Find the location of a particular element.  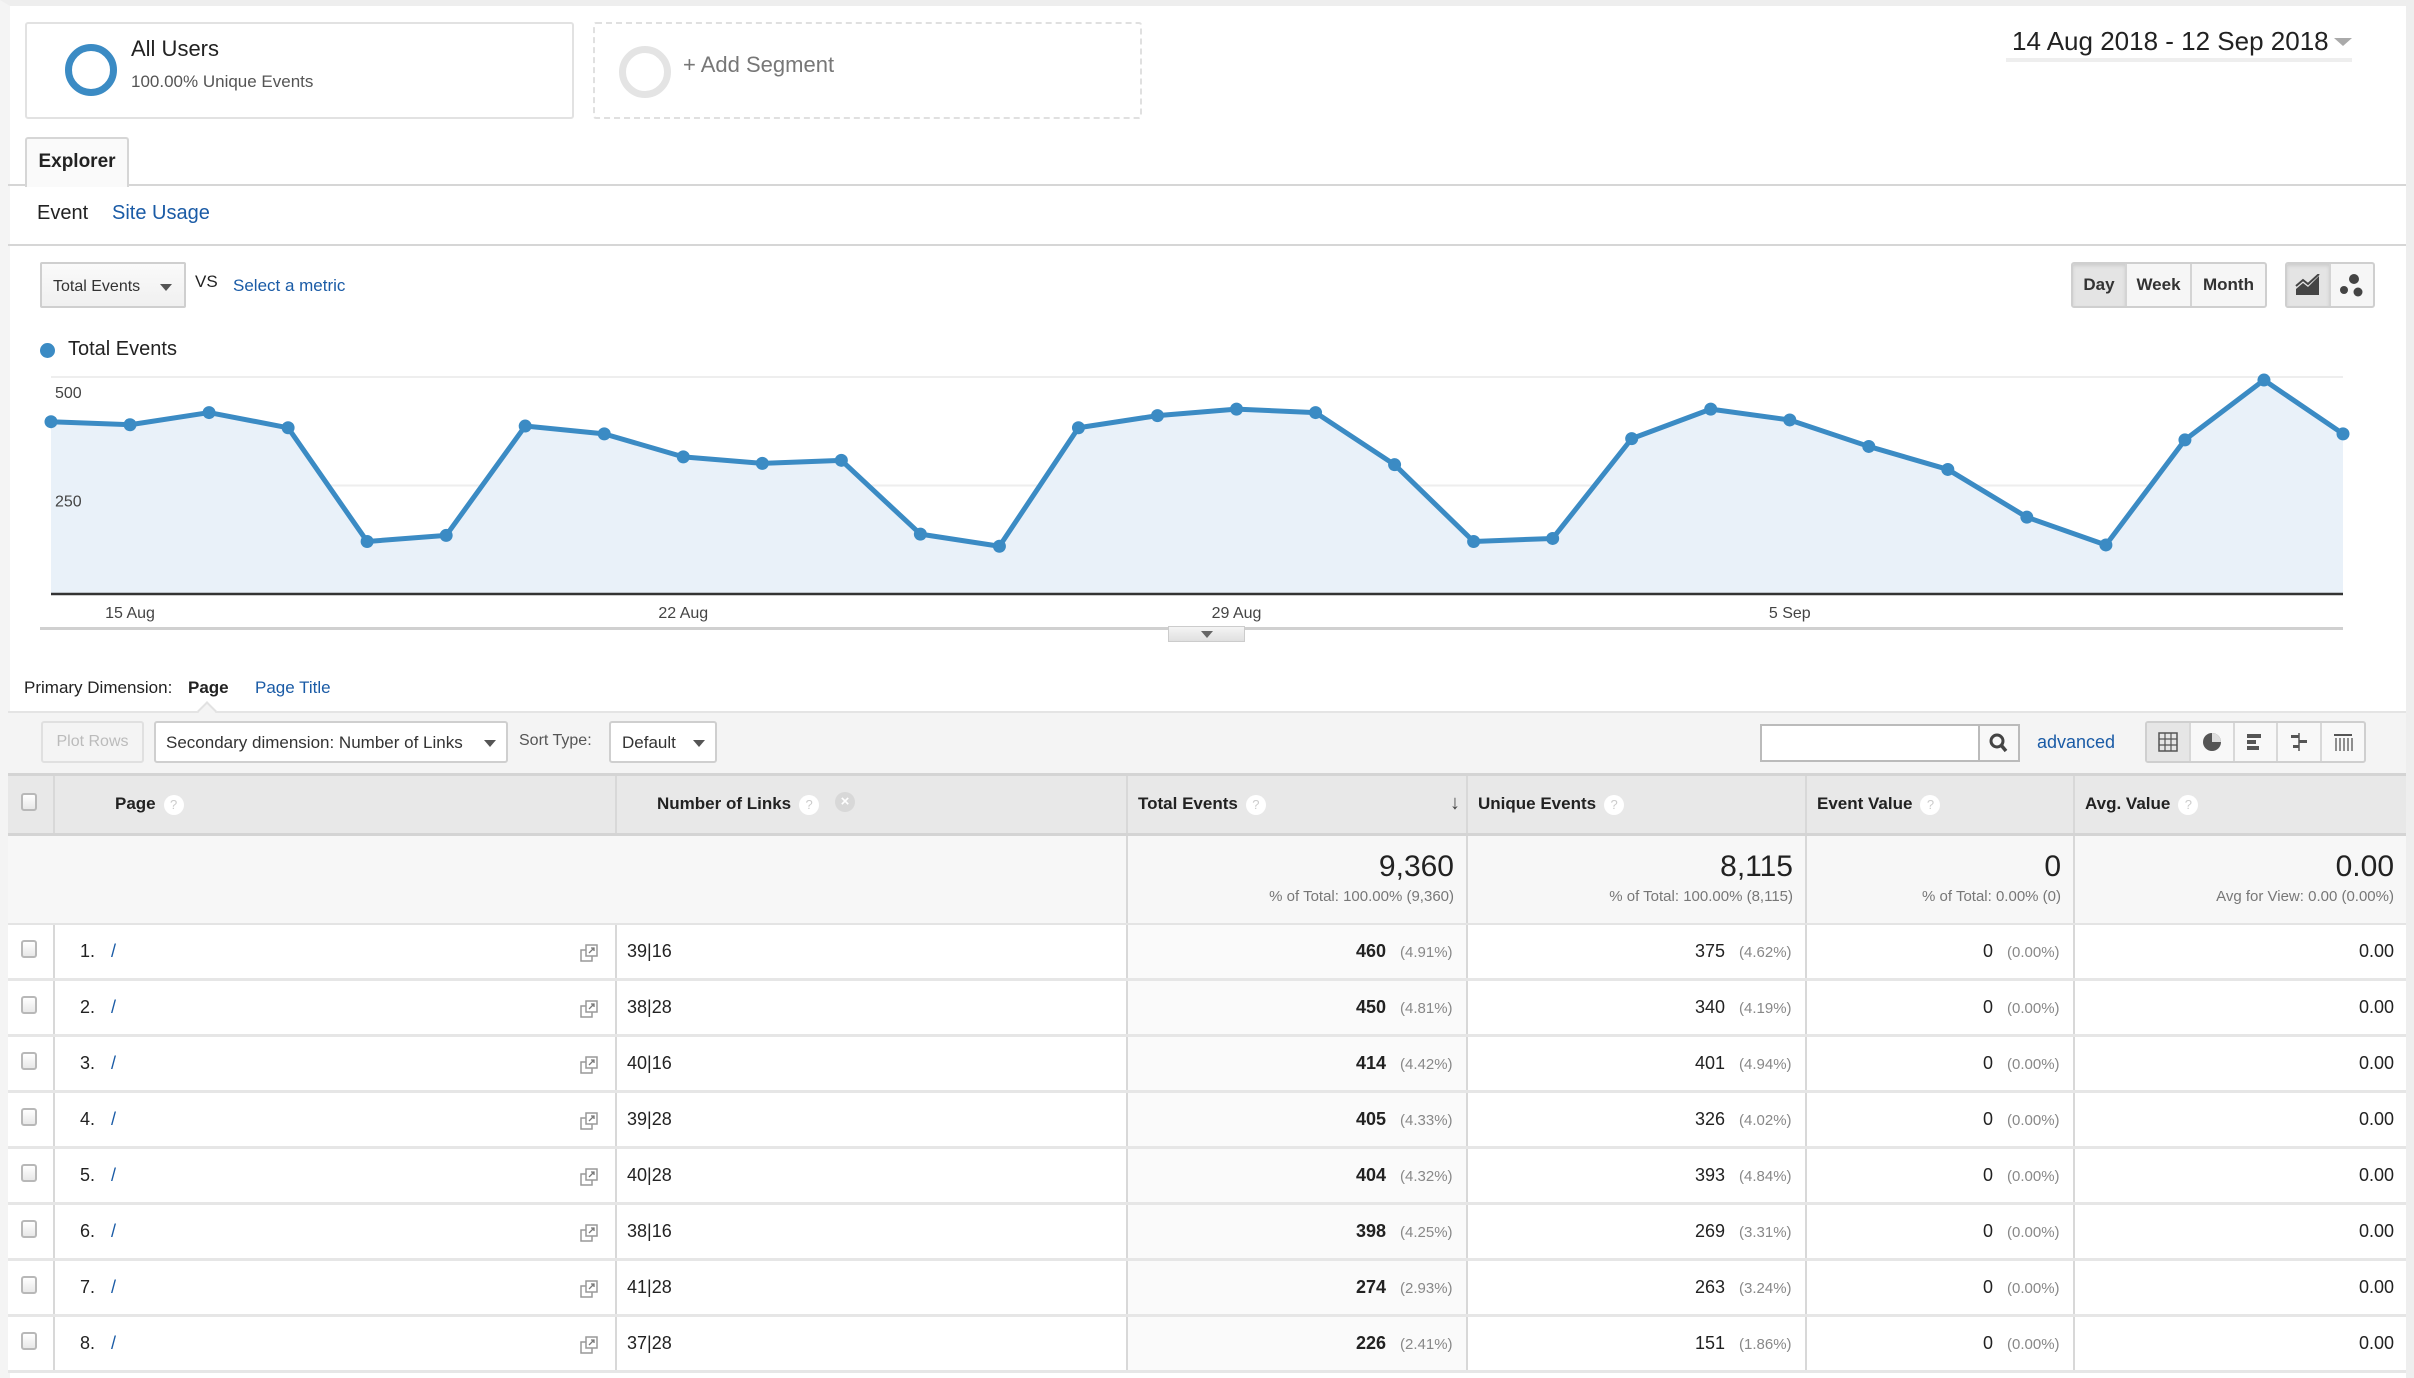

chevron-down-icon is located at coordinates (1207, 634).